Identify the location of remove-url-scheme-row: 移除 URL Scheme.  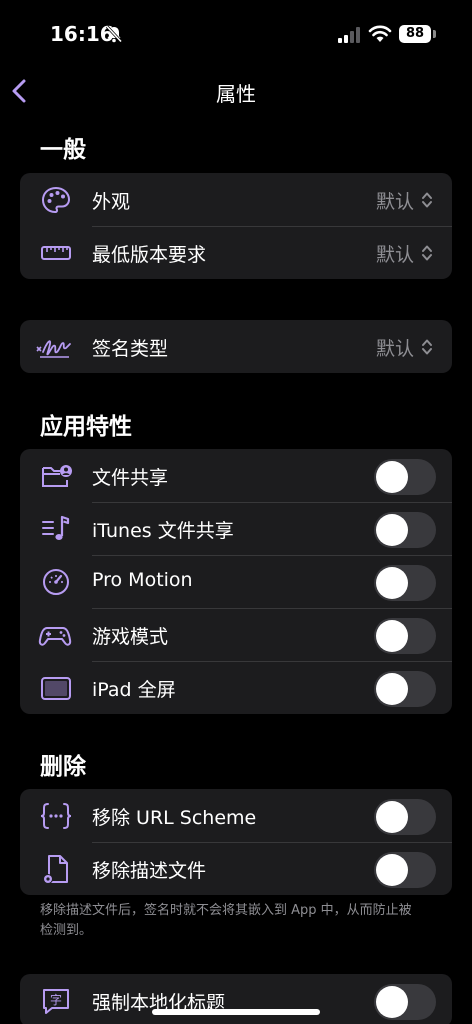
(236, 815).